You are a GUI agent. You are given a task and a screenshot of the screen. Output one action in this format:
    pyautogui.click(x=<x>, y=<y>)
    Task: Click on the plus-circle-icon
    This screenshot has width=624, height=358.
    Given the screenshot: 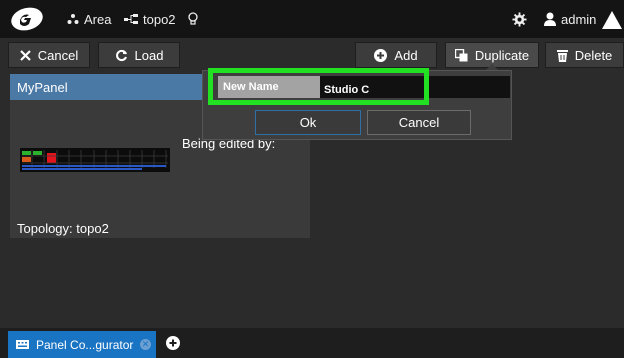 What is the action you would take?
    pyautogui.click(x=381, y=55)
    